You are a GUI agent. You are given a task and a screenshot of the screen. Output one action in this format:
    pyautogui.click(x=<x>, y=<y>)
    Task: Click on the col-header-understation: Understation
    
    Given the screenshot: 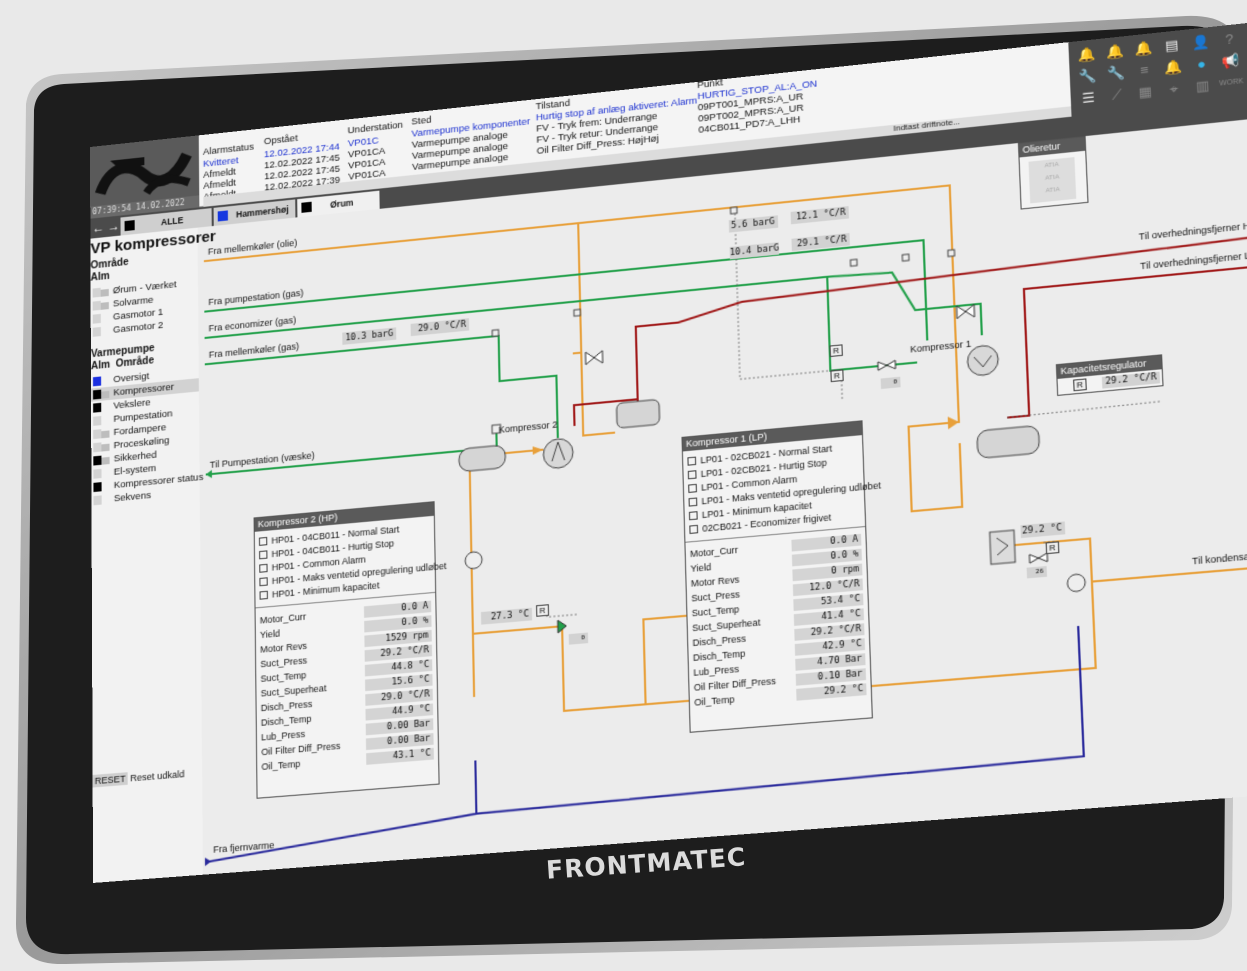 What is the action you would take?
    pyautogui.click(x=376, y=128)
    